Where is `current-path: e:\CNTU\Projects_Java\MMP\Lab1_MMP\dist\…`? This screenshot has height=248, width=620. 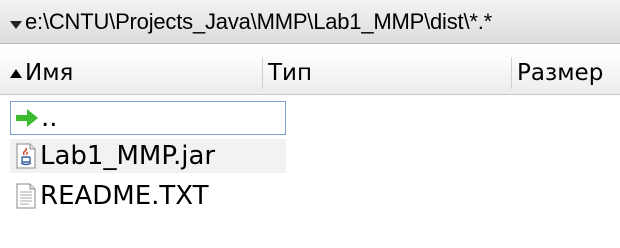 current-path: e:\CNTU\Projects_Java\MMP\Lab1_MMP\dist\… is located at coordinates (258, 22).